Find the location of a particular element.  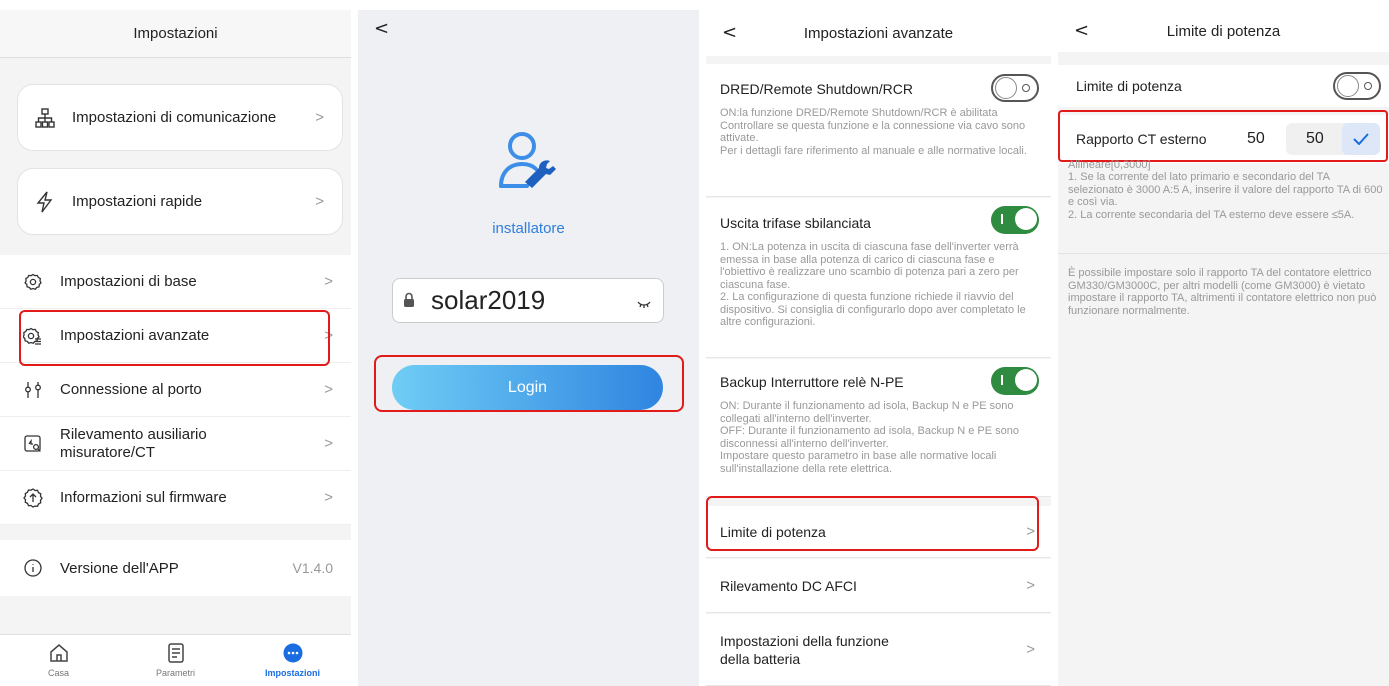

eye-closed-icon is located at coordinates (644, 305).